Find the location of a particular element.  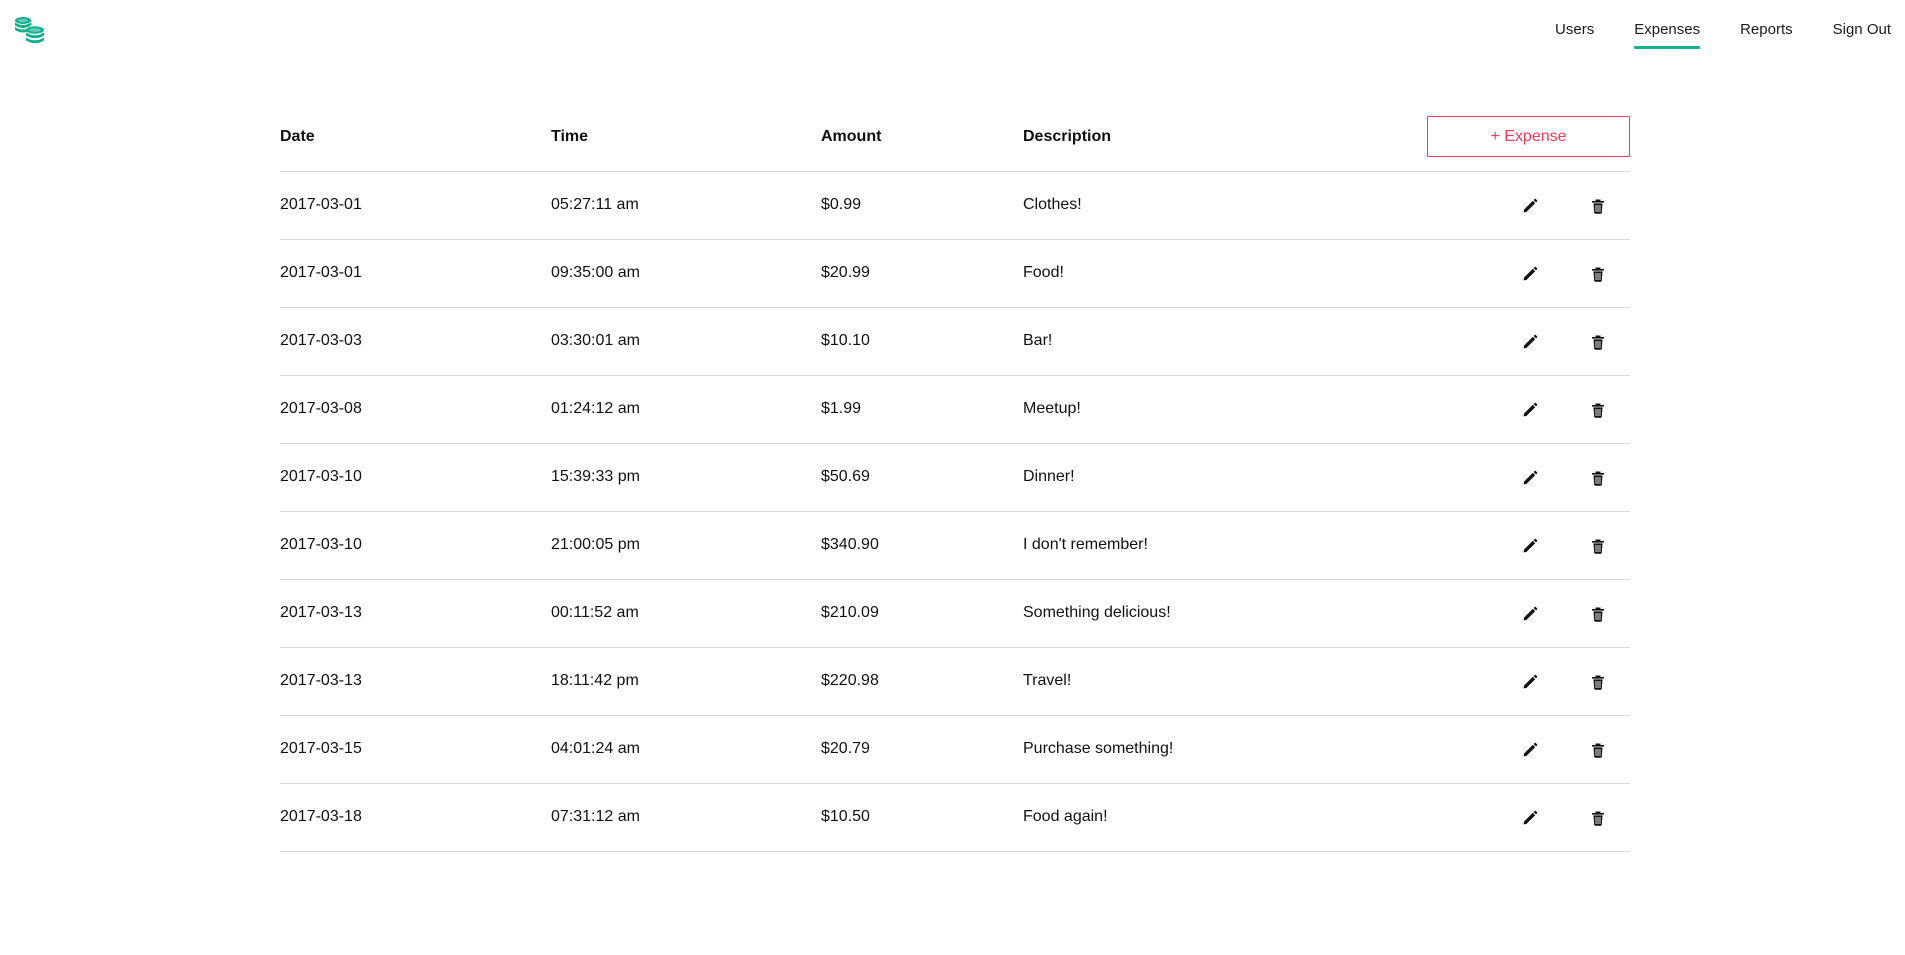

header-date: Date is located at coordinates (297, 136).